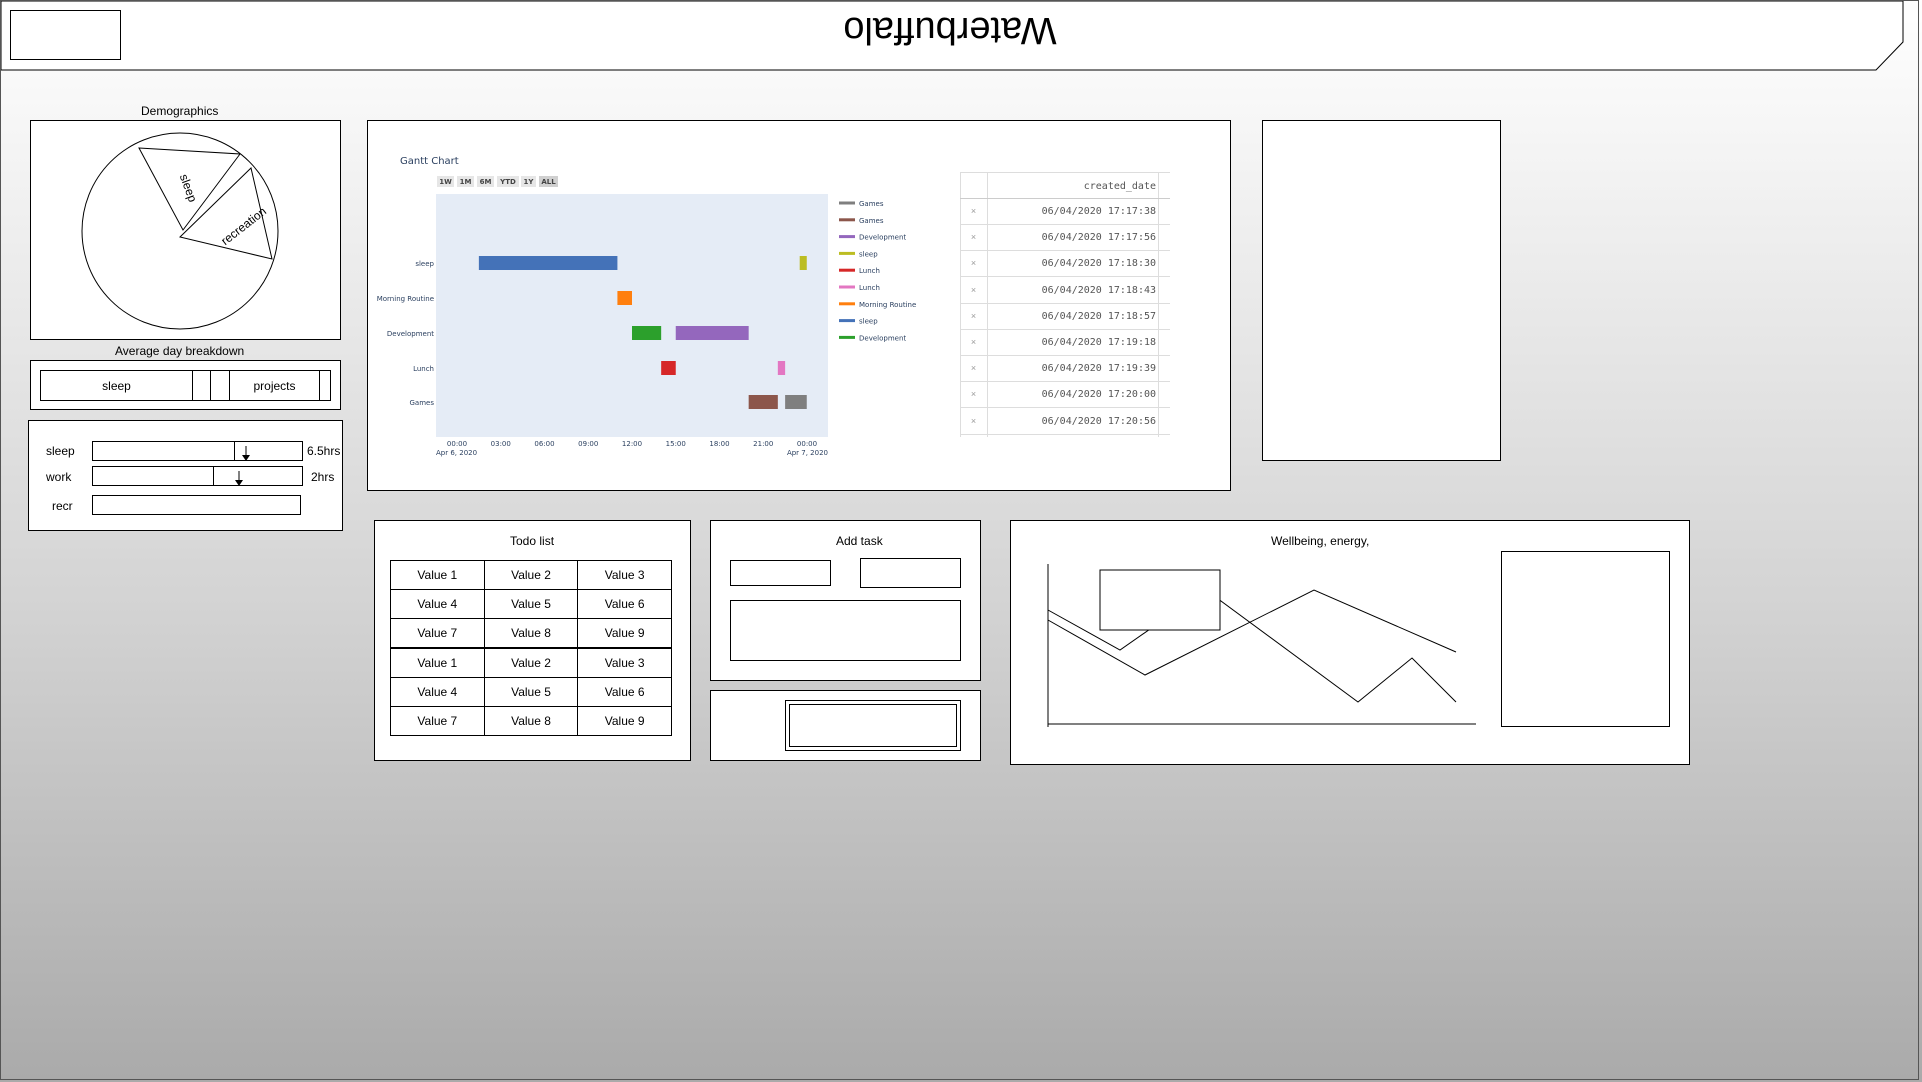  I want to click on gantt-x-tick-label: 03:00, so click(501, 444).